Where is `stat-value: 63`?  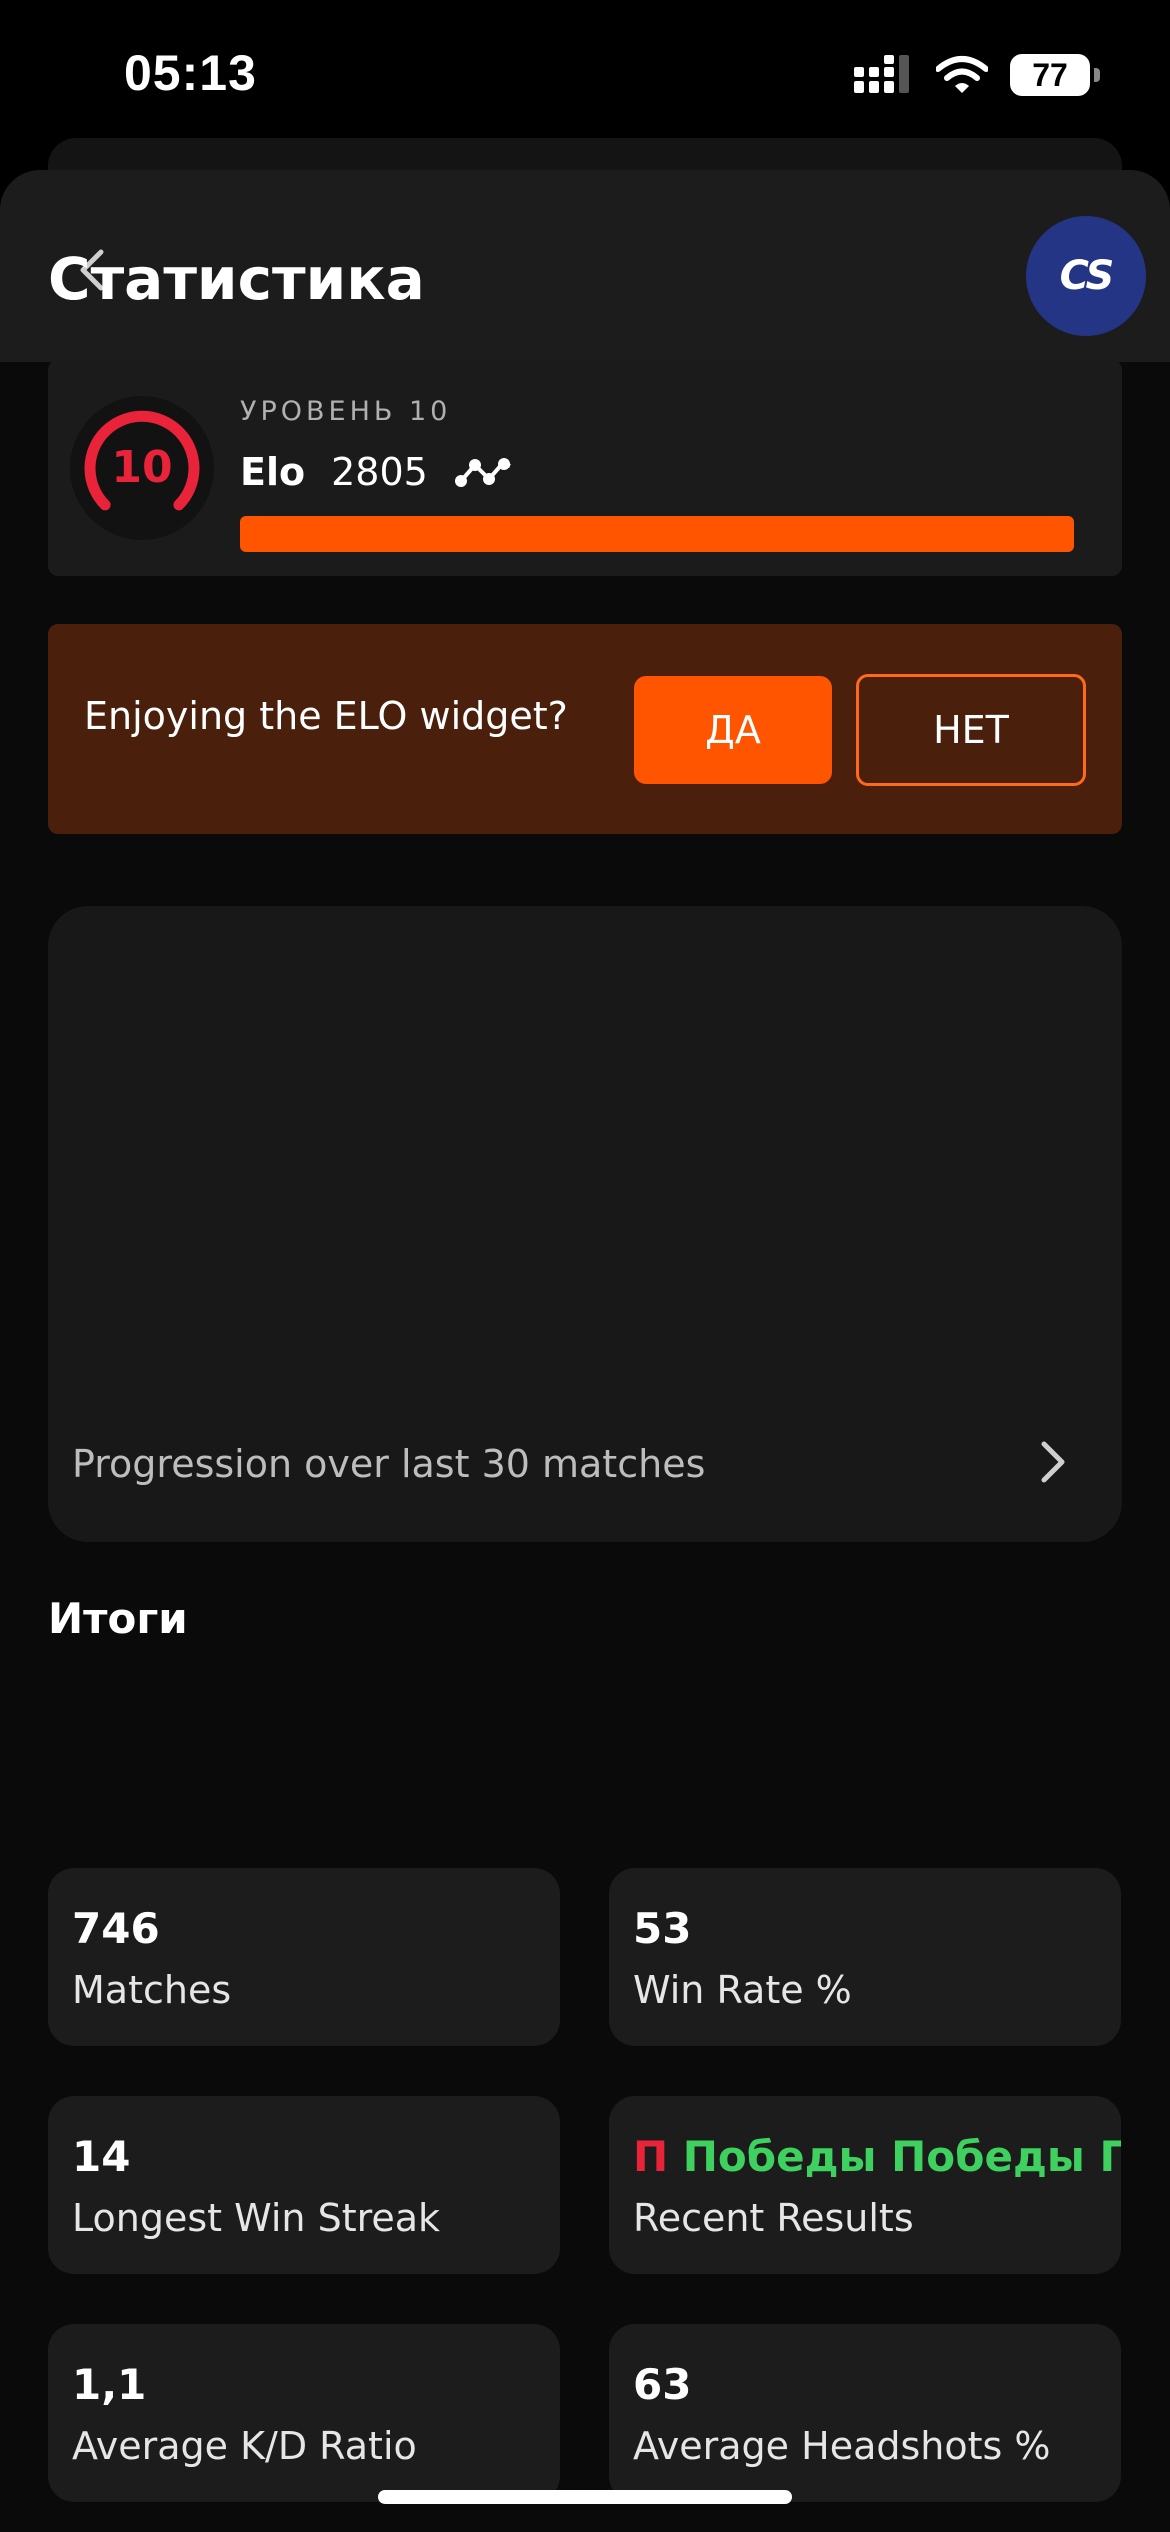 stat-value: 63 is located at coordinates (662, 2384).